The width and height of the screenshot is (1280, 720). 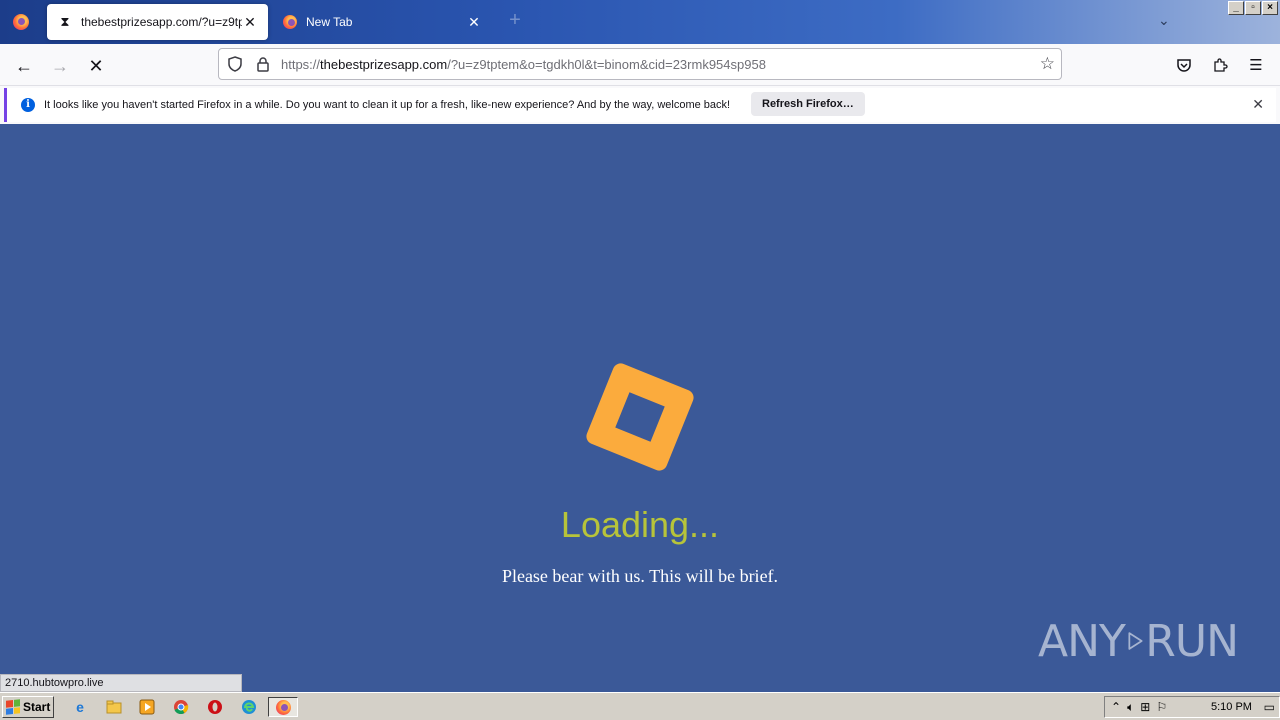 What do you see at coordinates (147, 707) in the screenshot?
I see `media-player-icon` at bounding box center [147, 707].